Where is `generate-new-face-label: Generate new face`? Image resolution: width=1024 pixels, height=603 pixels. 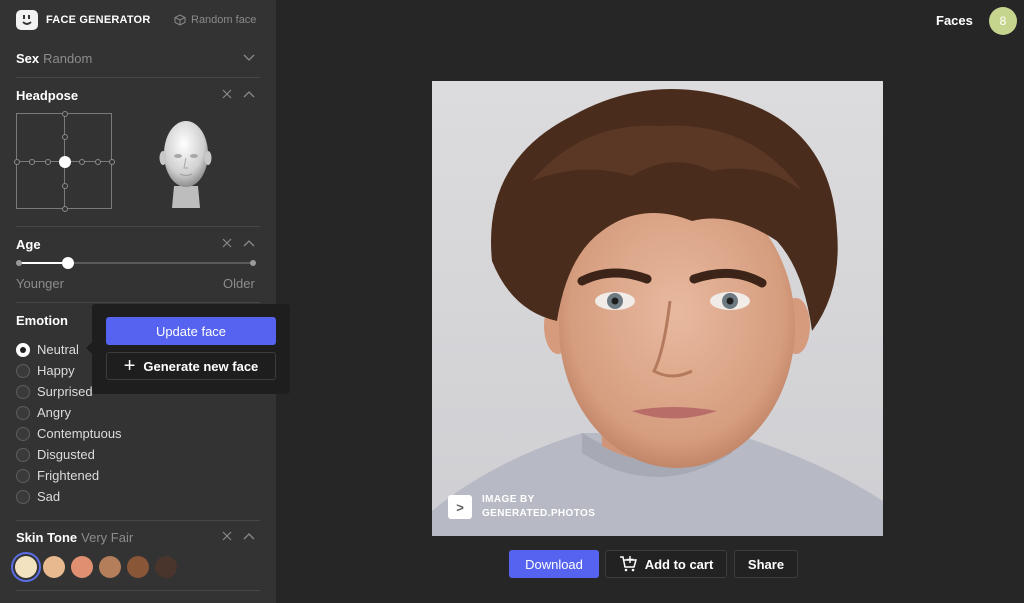 generate-new-face-label: Generate new face is located at coordinates (201, 366).